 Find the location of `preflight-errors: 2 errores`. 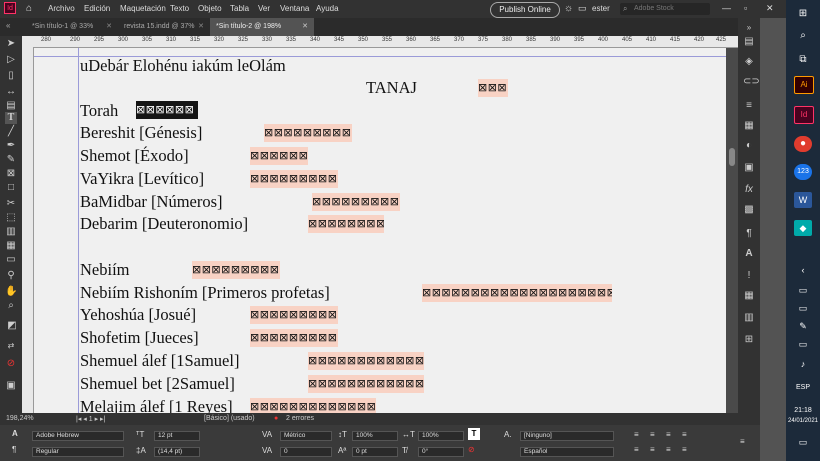

preflight-errors: 2 errores is located at coordinates (300, 418).